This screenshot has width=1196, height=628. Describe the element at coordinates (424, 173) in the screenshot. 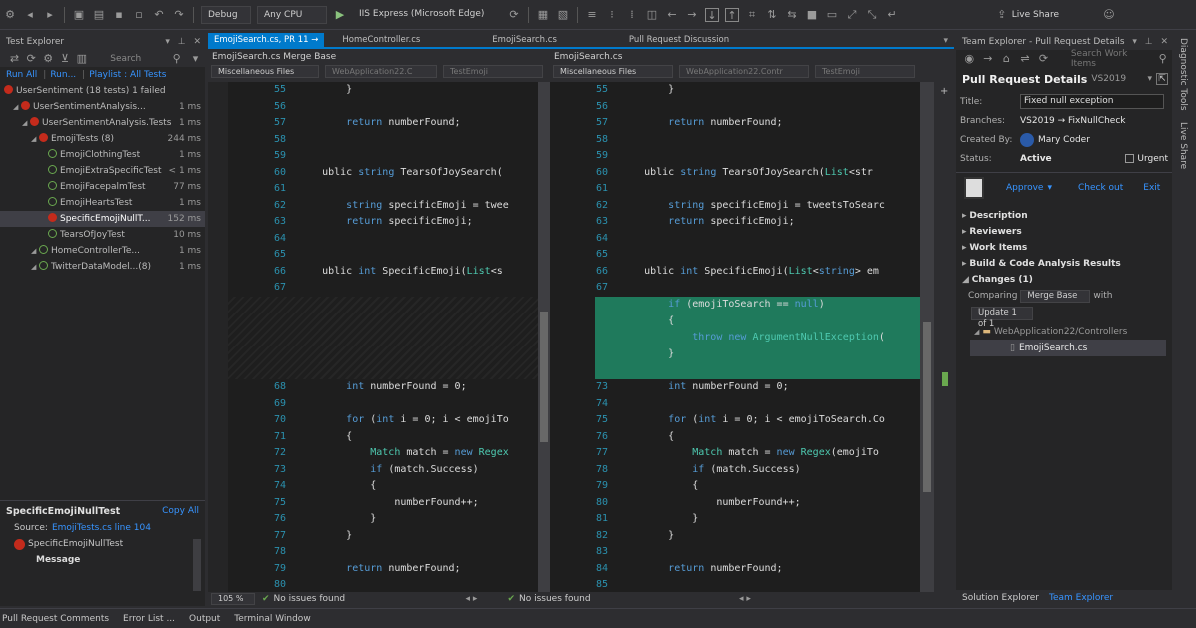

I see `code-line: ublic string TearsOfJoySearch(` at that location.